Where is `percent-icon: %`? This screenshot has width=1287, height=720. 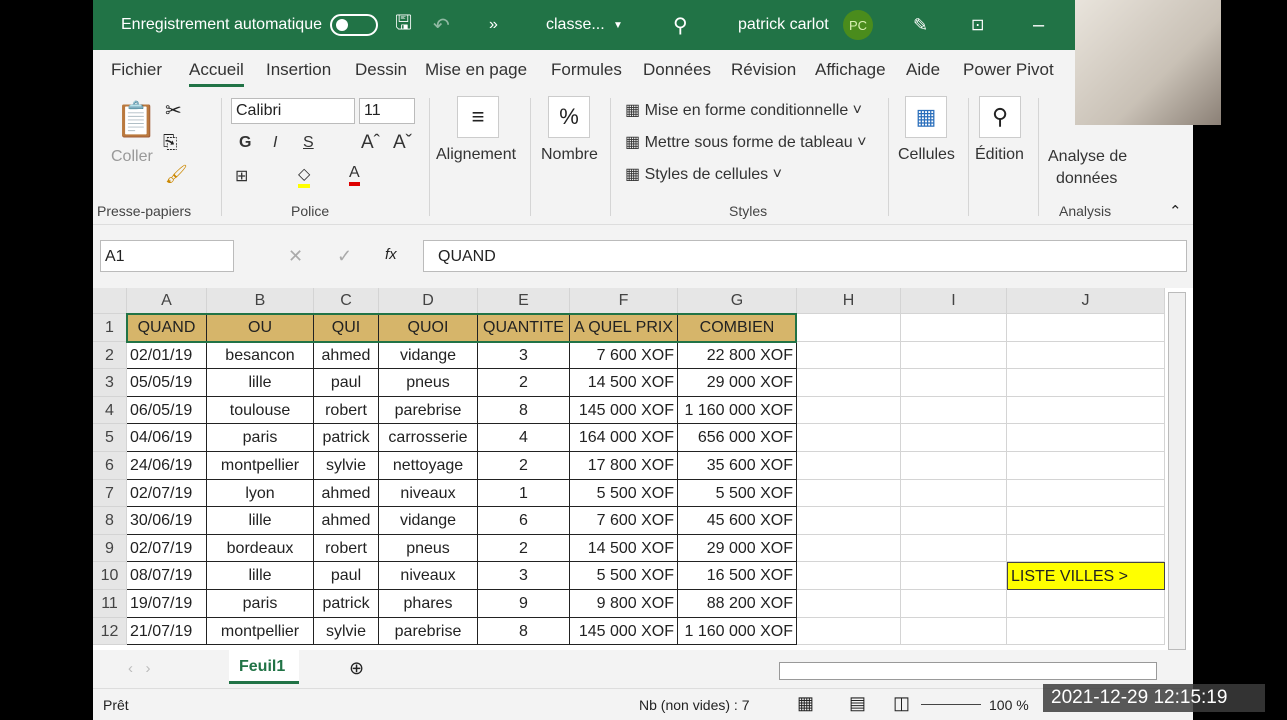 percent-icon: % is located at coordinates (569, 117).